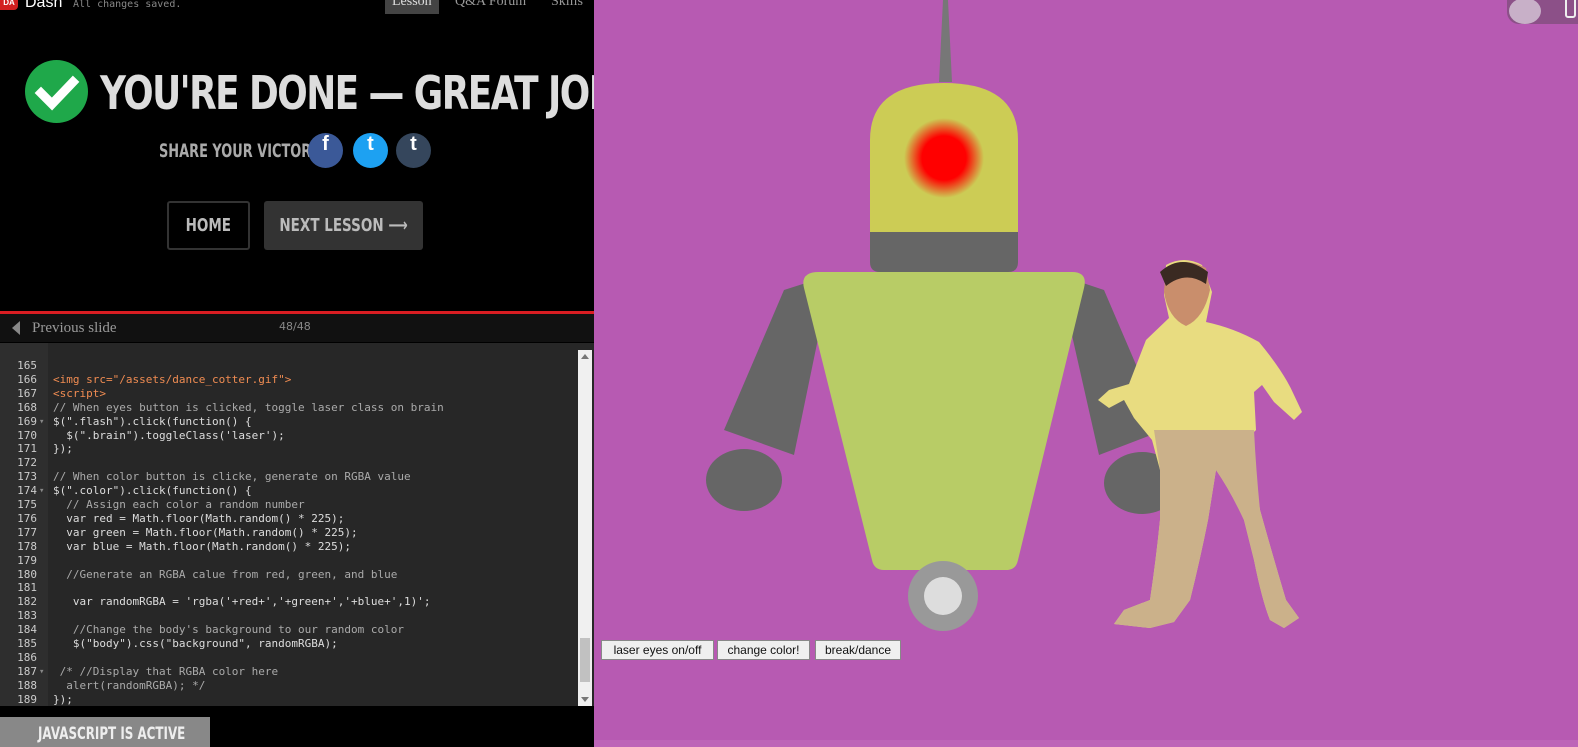  Describe the element at coordinates (289, 686) in the screenshot. I see `code-line: 188 alert(randomRGBA); */` at that location.